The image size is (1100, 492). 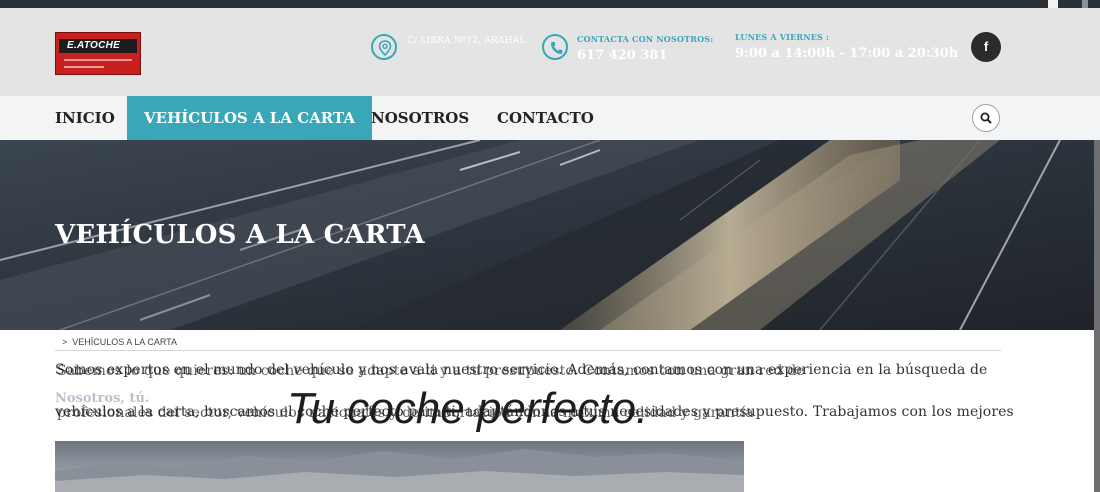 What do you see at coordinates (1085, 4) in the screenshot?
I see `window-close-icon` at bounding box center [1085, 4].